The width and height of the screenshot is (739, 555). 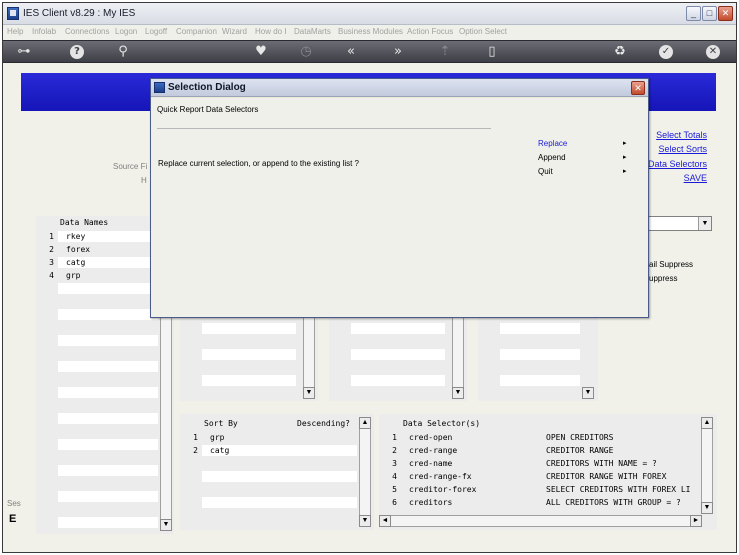 I want to click on menu-wizard: Wizard, so click(x=234, y=31).